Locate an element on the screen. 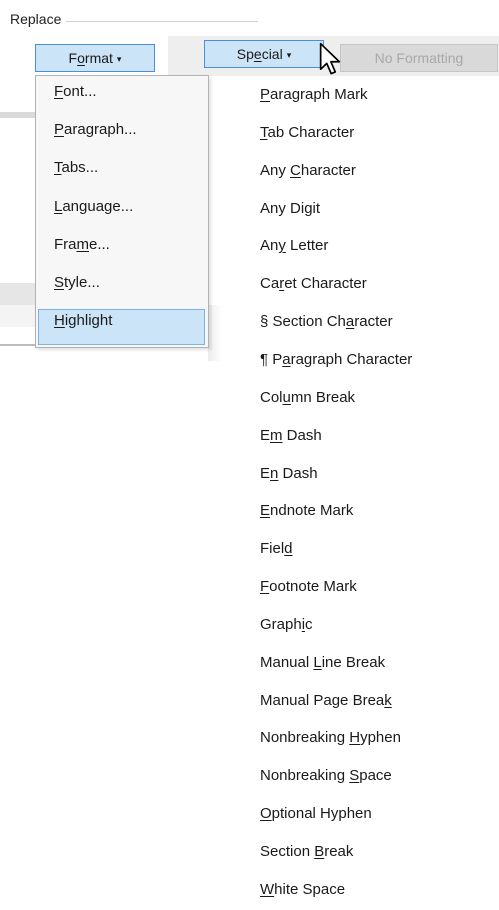 This screenshot has height=910, width=499. no-formatting-label: No Formatting is located at coordinates (419, 58).